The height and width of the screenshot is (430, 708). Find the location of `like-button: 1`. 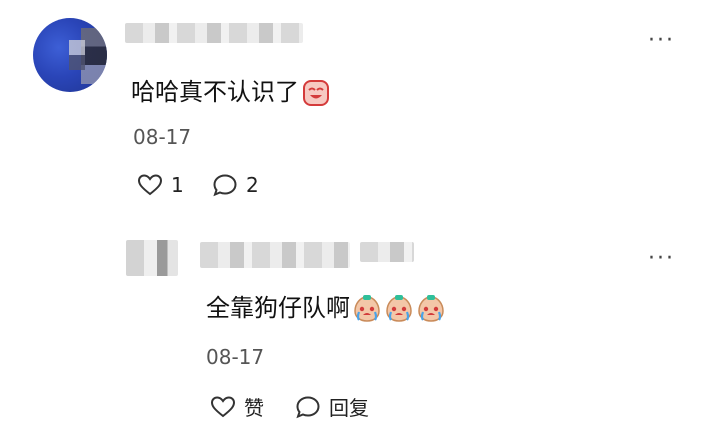

like-button: 1 is located at coordinates (160, 185).